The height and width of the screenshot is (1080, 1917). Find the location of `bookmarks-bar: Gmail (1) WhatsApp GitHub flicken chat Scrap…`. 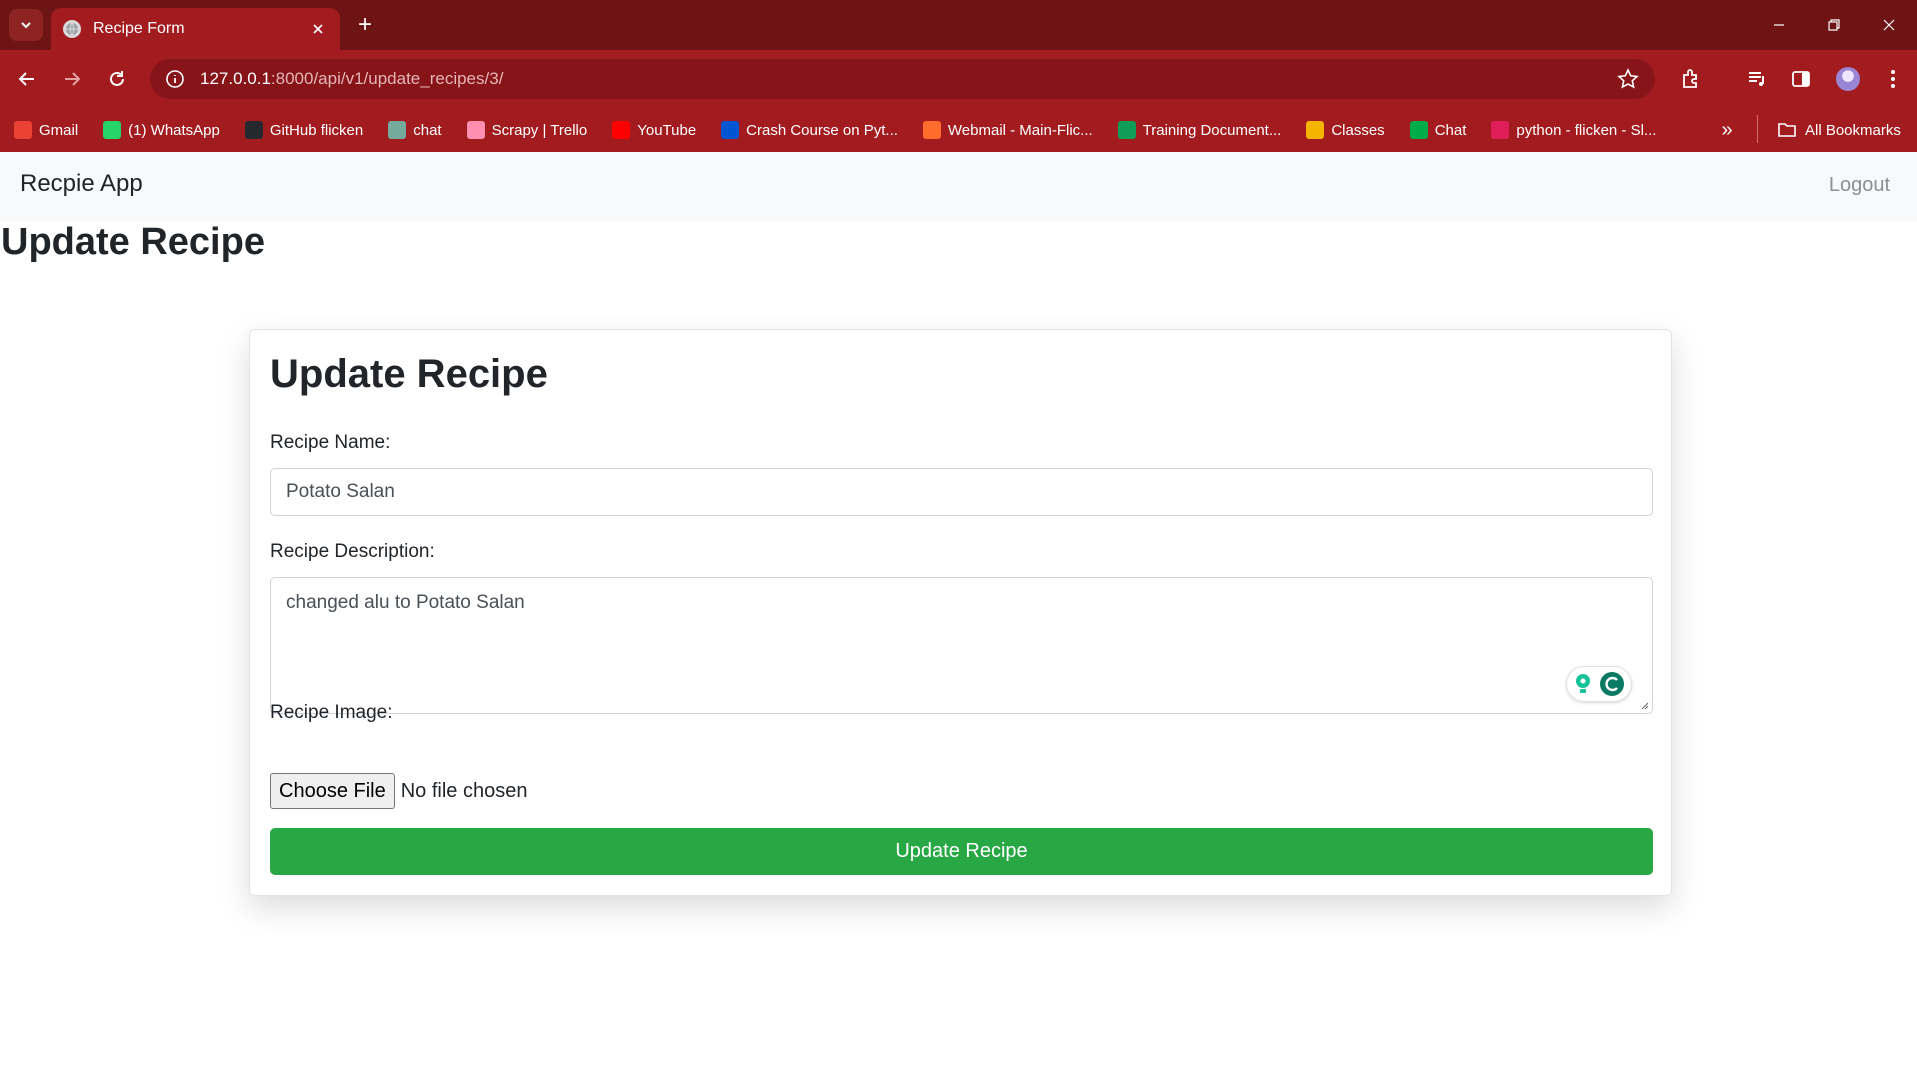

bookmarks-bar: Gmail (1) WhatsApp GitHub flicken chat Scrap… is located at coordinates (958, 130).